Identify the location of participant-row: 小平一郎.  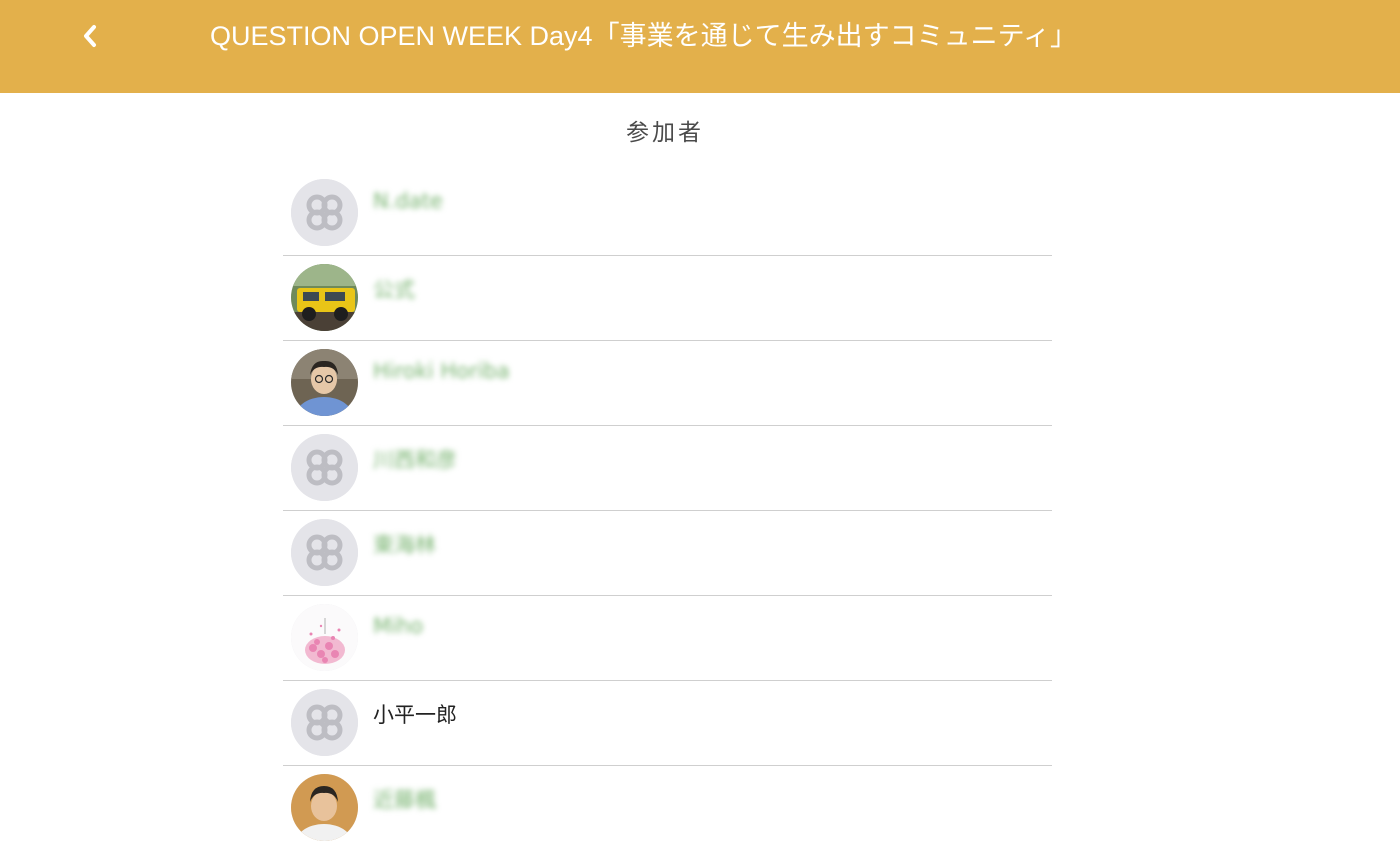
(667, 723).